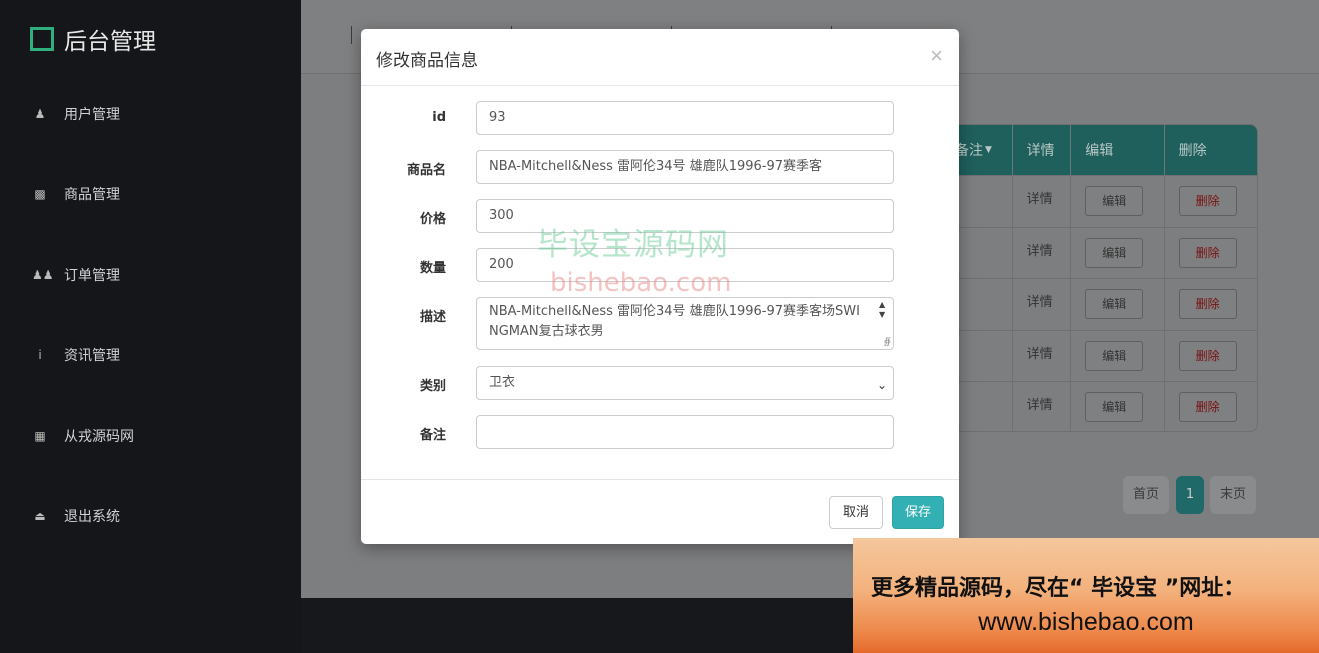 This screenshot has height=653, width=1319. Describe the element at coordinates (1211, 150) in the screenshot. I see `th-delete: 删除` at that location.